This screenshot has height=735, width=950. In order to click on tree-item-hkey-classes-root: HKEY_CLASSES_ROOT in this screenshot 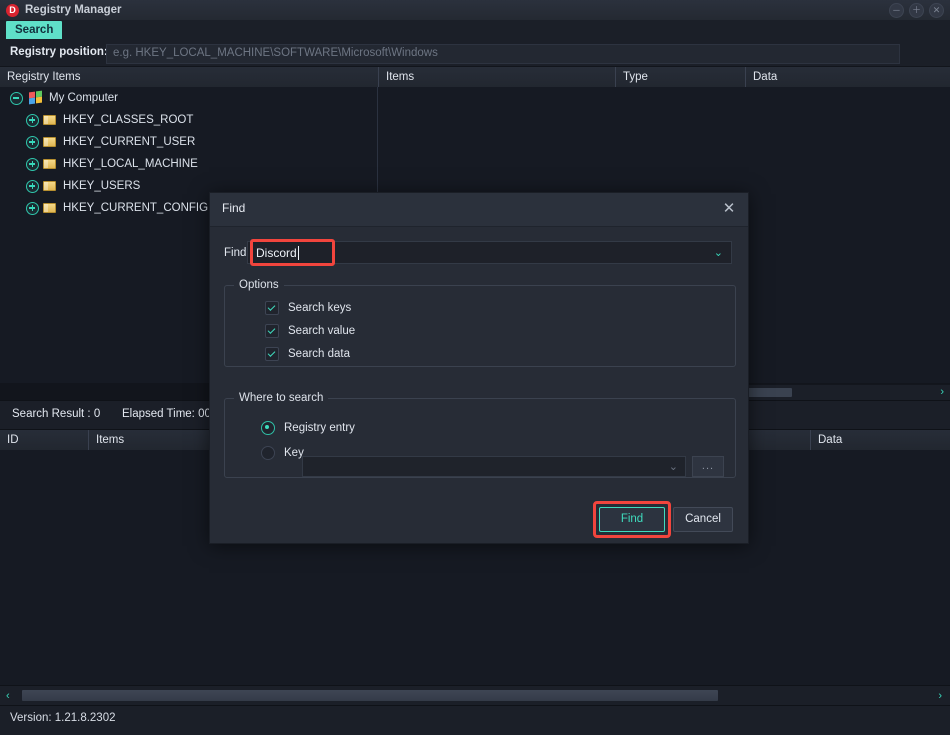, I will do `click(188, 120)`.